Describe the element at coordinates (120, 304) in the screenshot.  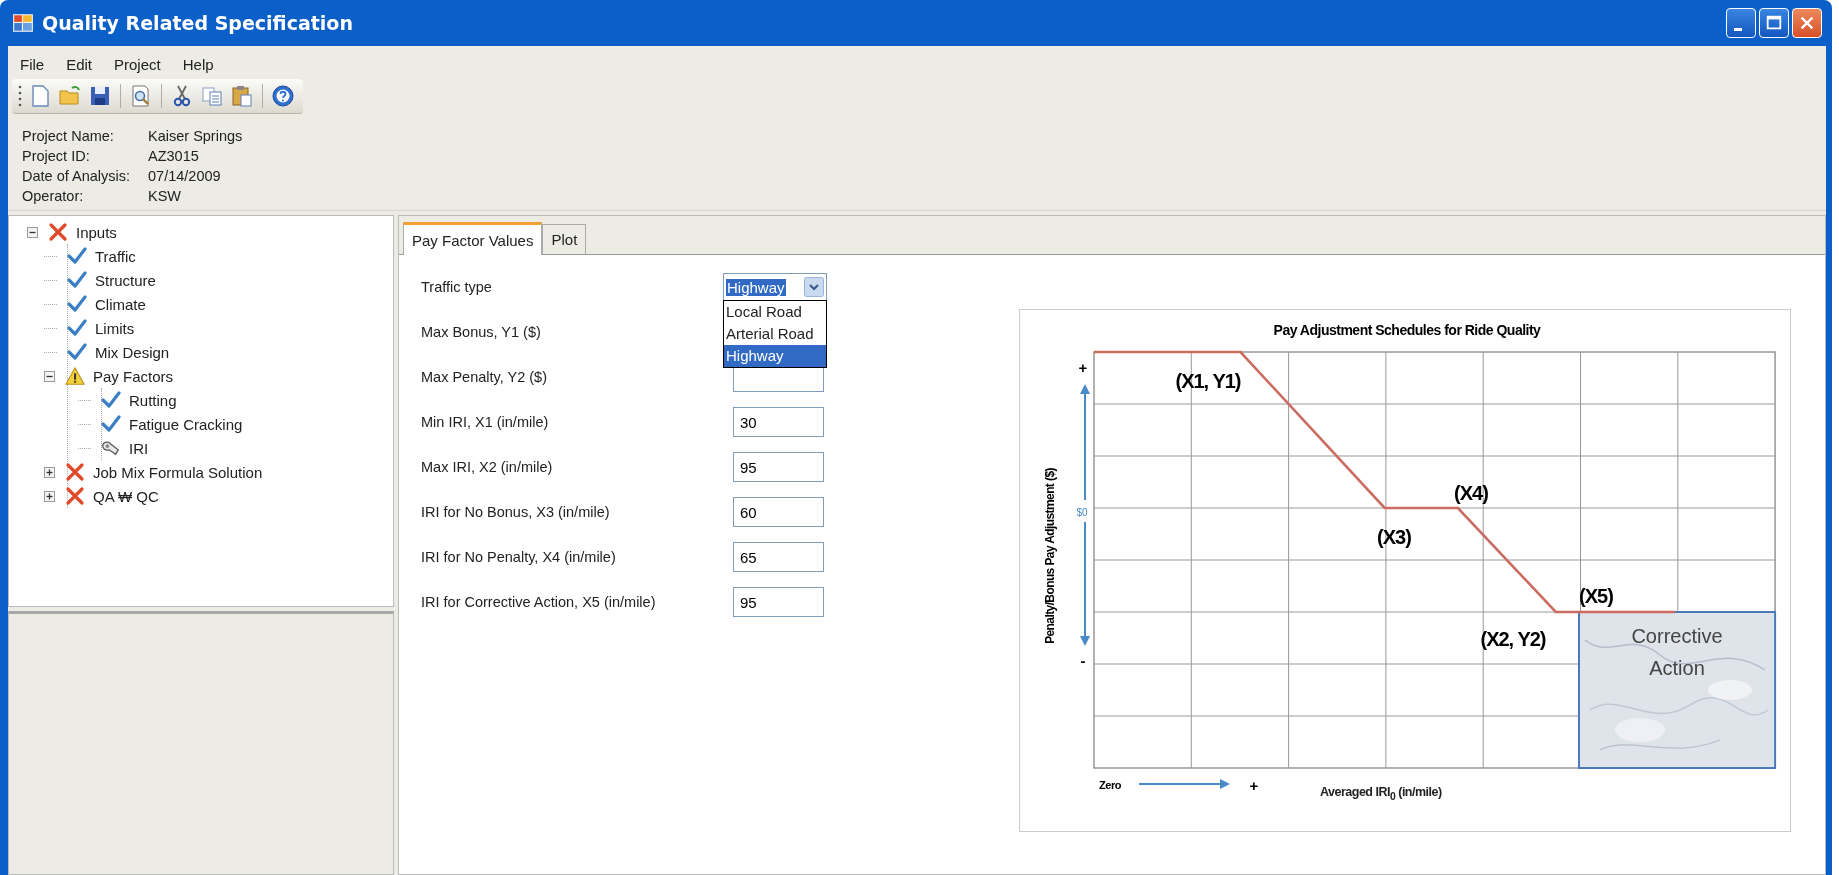
I see `tree-item: Climate` at that location.